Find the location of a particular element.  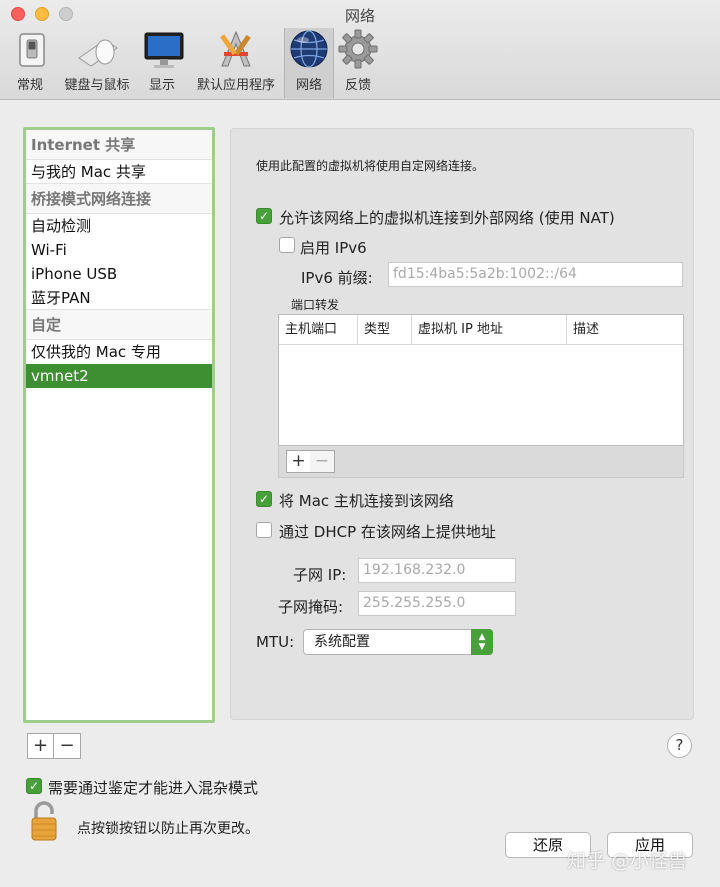

window-title: 网络 is located at coordinates (359, 16).